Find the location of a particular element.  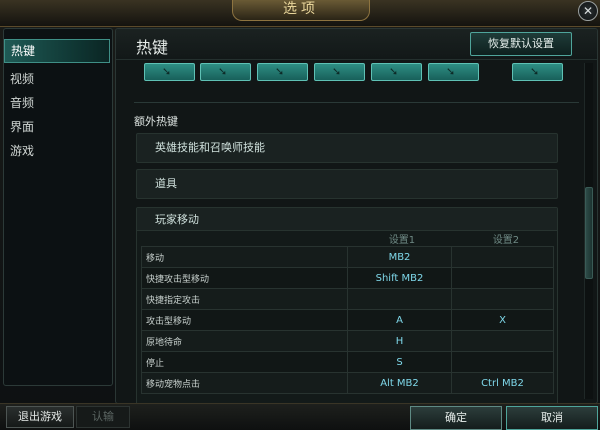

table-row: 移动 MB2 is located at coordinates (347, 257).